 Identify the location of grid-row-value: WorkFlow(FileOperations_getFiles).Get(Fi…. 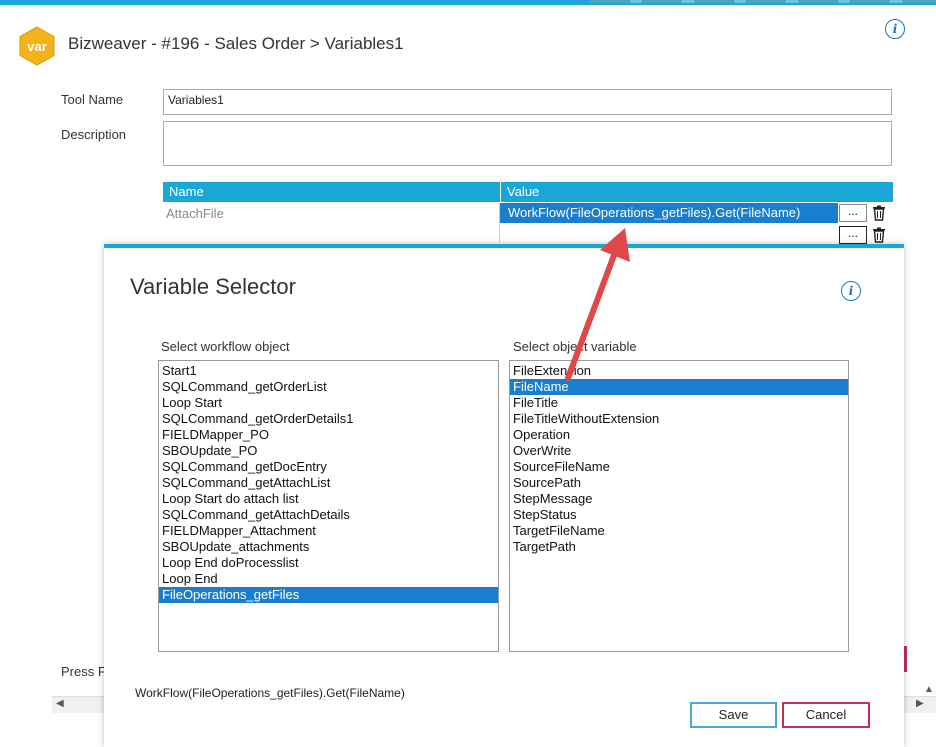
(669, 213).